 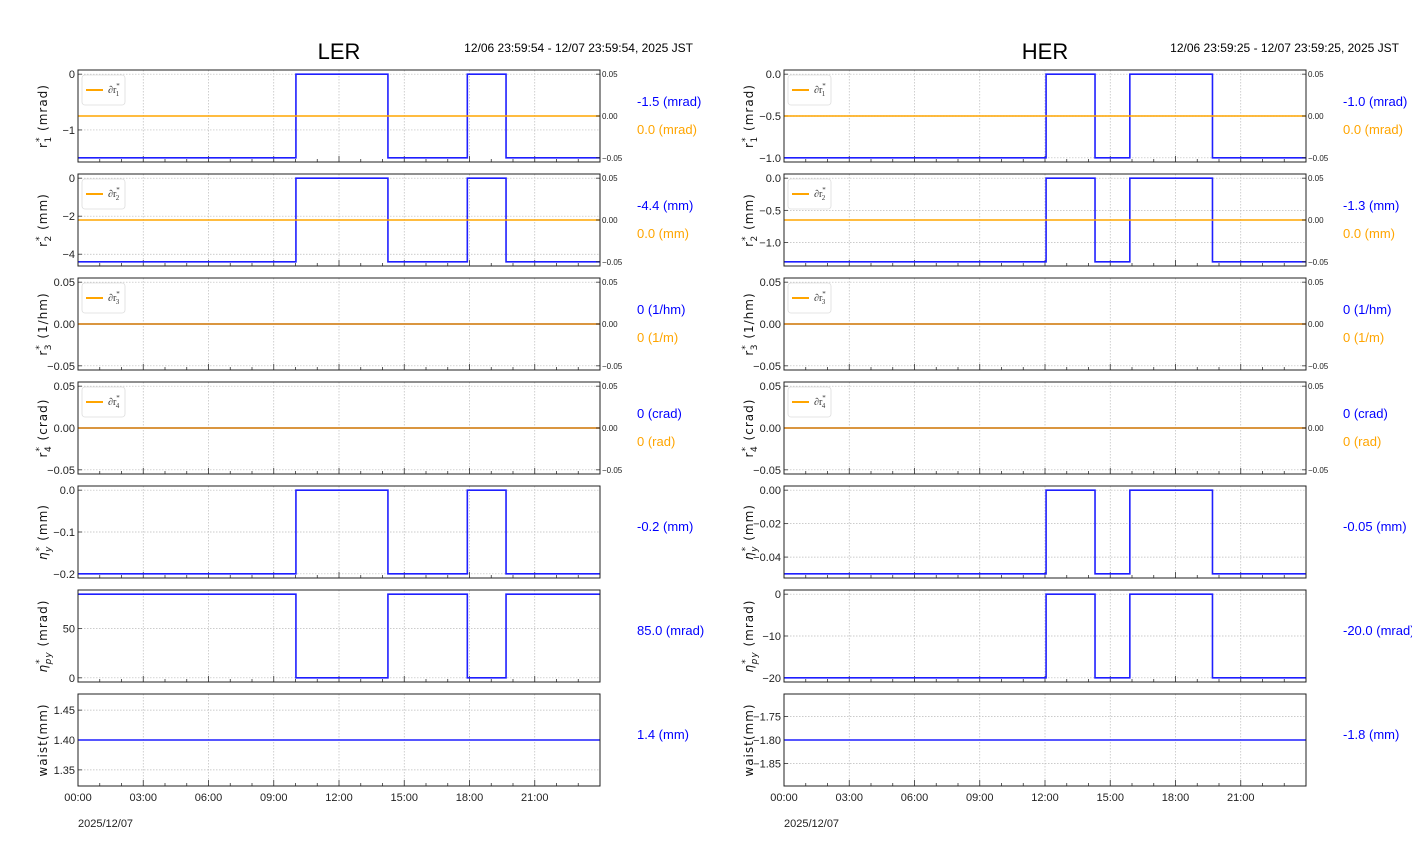 What do you see at coordinates (68, 255) in the screenshot?
I see `y-tick-label: −4` at bounding box center [68, 255].